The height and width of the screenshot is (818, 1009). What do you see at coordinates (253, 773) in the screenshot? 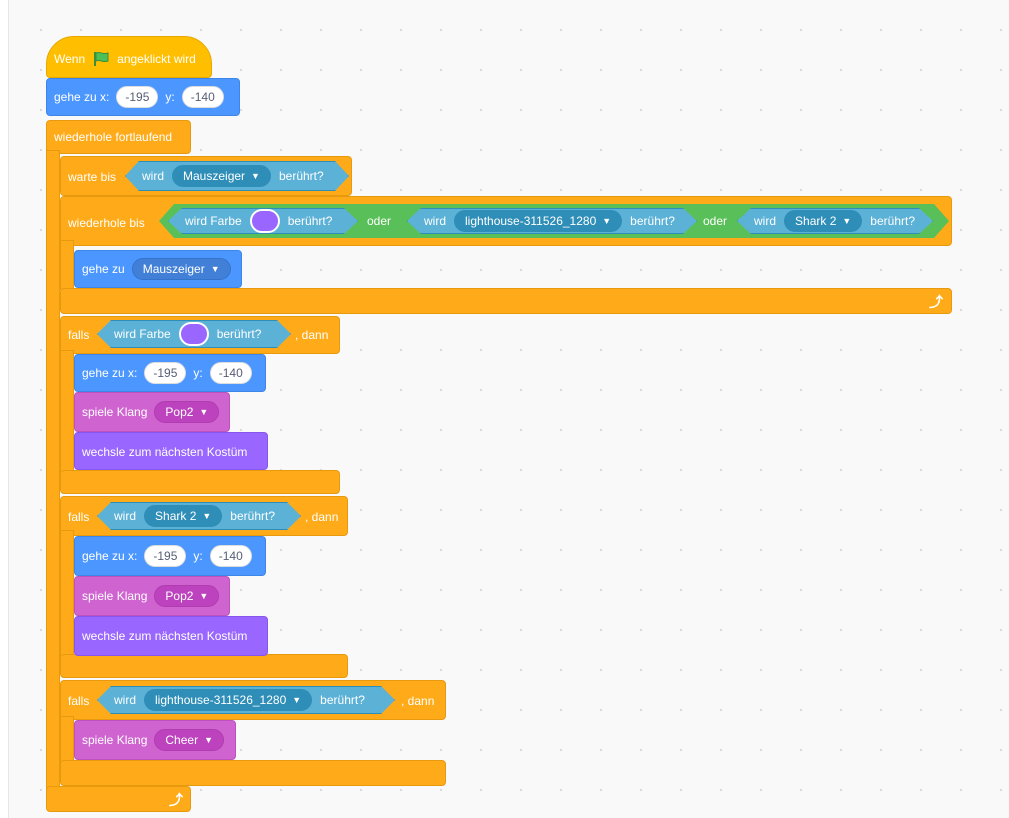
I see `if-lighthouse-block-bottom` at bounding box center [253, 773].